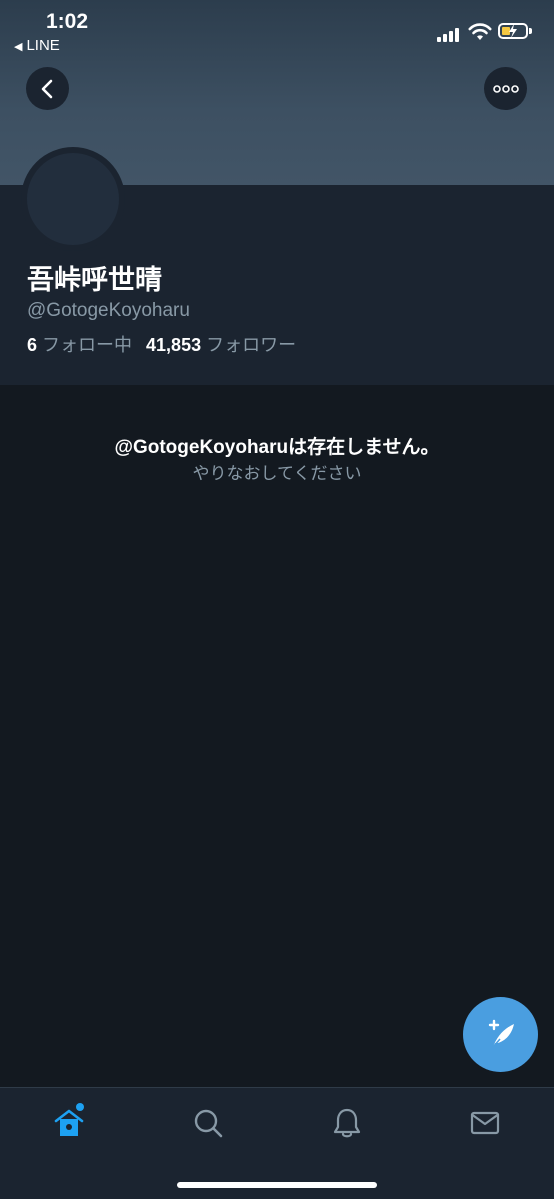  Describe the element at coordinates (450, 34) in the screenshot. I see `cellular-signal-icon` at that location.